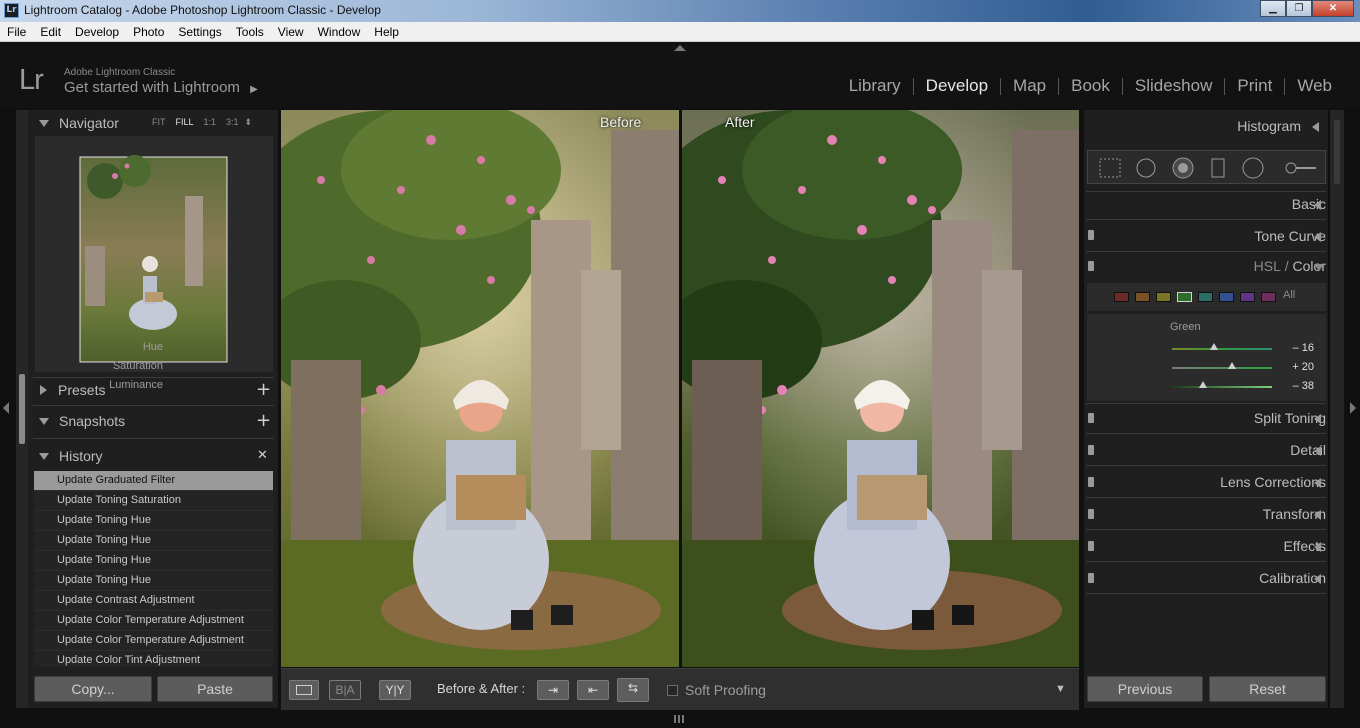 The width and height of the screenshot is (1360, 728). What do you see at coordinates (1247, 297) in the screenshot?
I see `swatch-purple` at bounding box center [1247, 297].